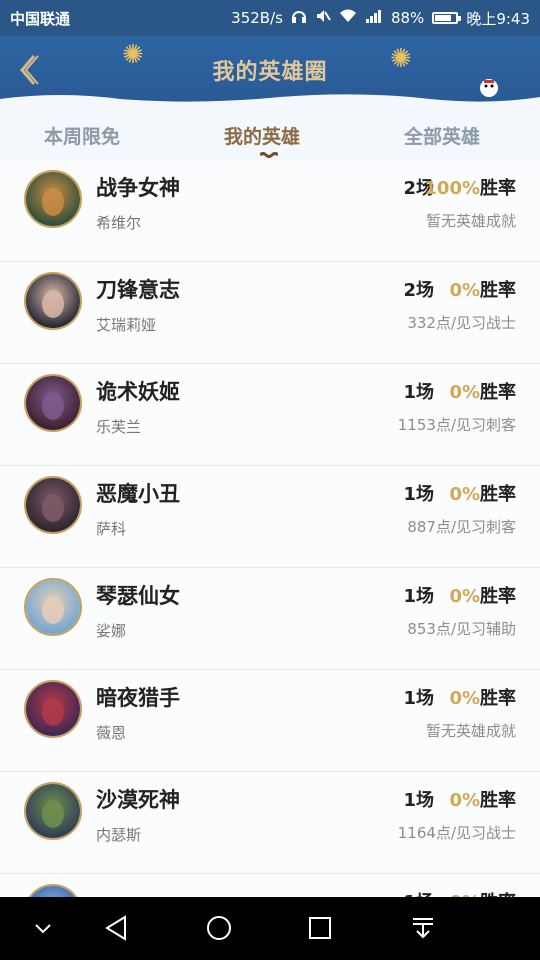 The width and height of the screenshot is (540, 960). What do you see at coordinates (456, 833) in the screenshot?
I see `hero-achievement: 1164点/见习战士` at bounding box center [456, 833].